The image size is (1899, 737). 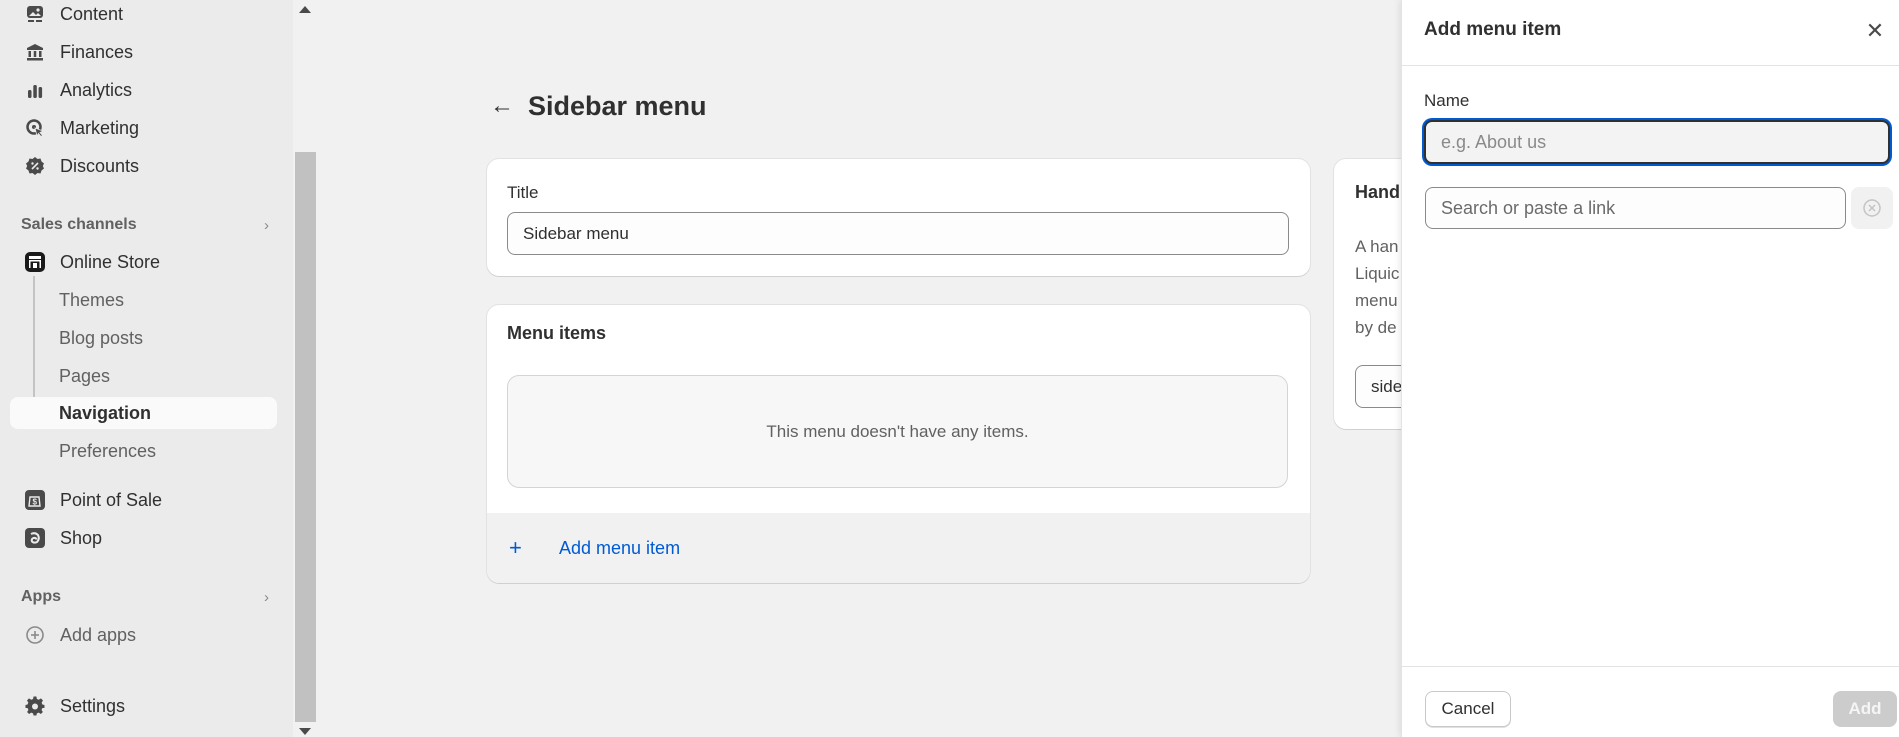 What do you see at coordinates (100, 127) in the screenshot?
I see `sidebar-item-label: Marketing` at bounding box center [100, 127].